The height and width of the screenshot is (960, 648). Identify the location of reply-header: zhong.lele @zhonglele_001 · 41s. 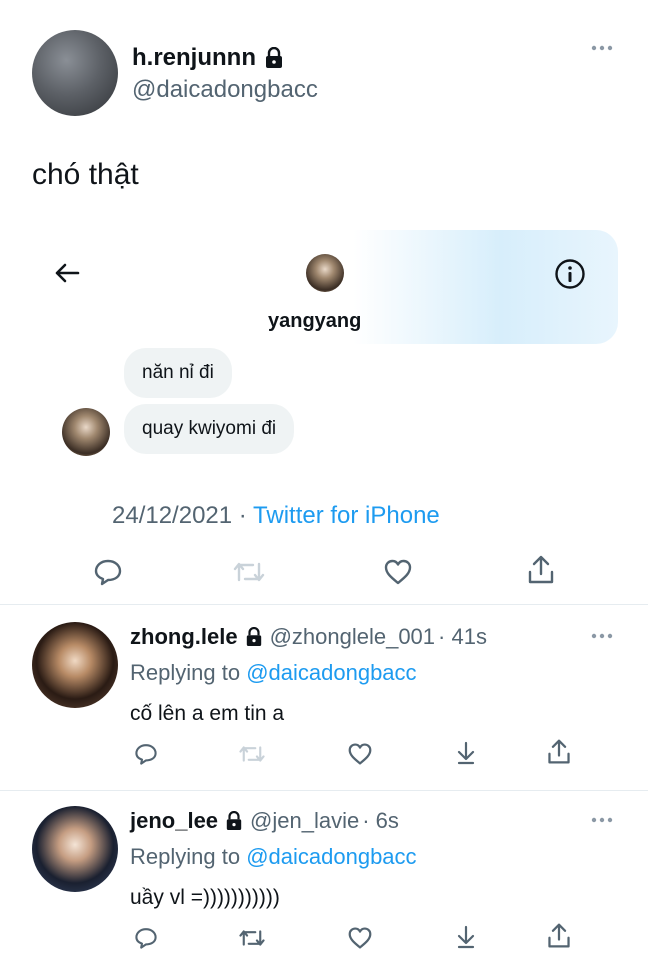
(308, 637).